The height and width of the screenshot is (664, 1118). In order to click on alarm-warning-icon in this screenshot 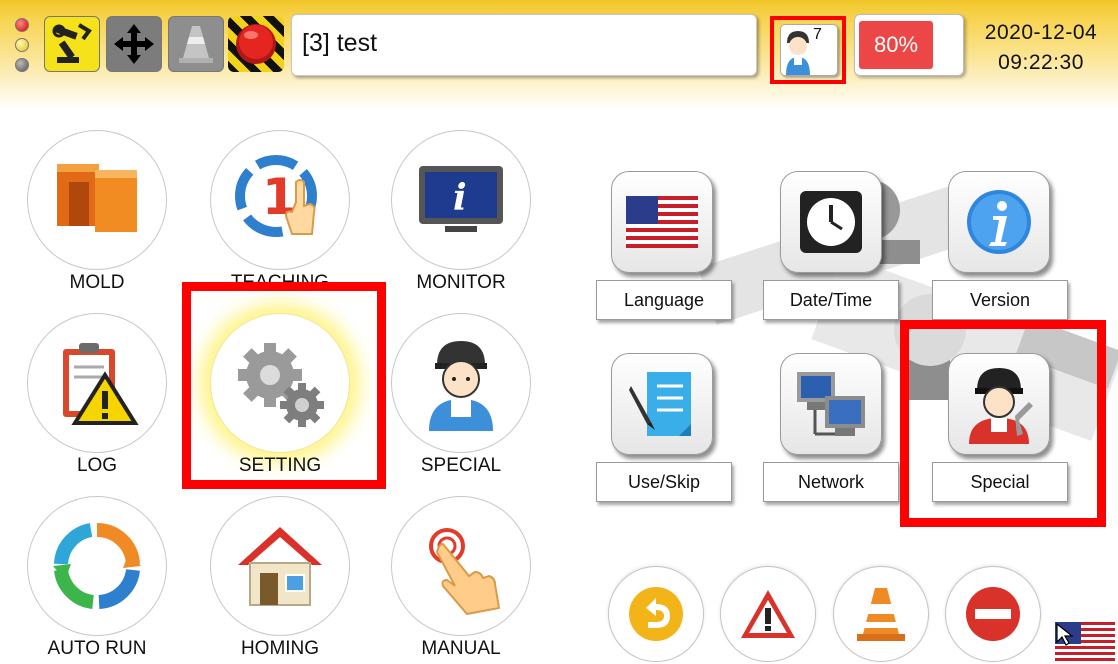, I will do `click(768, 614)`.